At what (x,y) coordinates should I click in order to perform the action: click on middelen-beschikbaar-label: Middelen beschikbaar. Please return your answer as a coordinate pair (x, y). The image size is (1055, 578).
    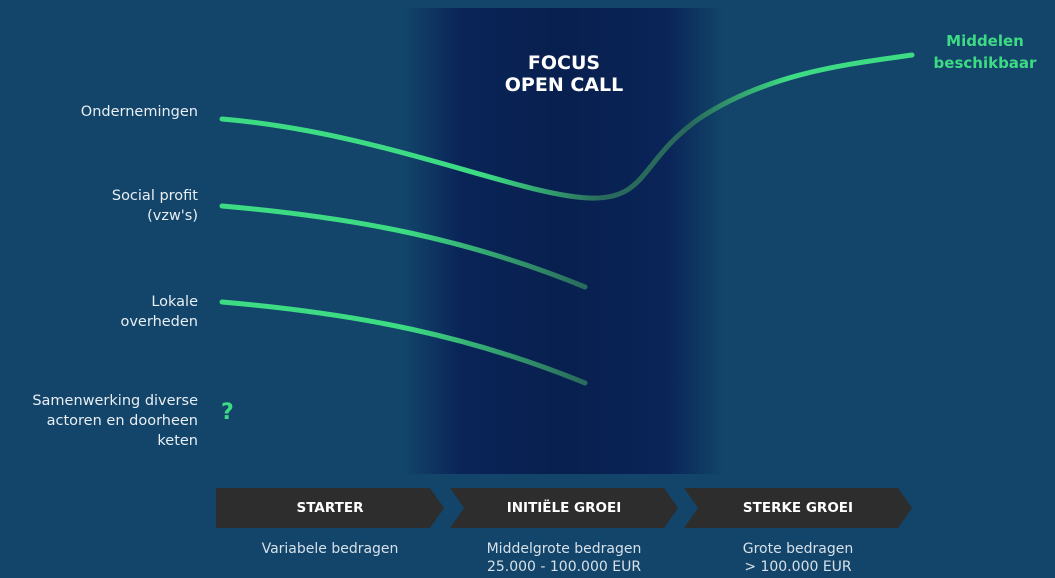
    Looking at the image, I should click on (985, 52).